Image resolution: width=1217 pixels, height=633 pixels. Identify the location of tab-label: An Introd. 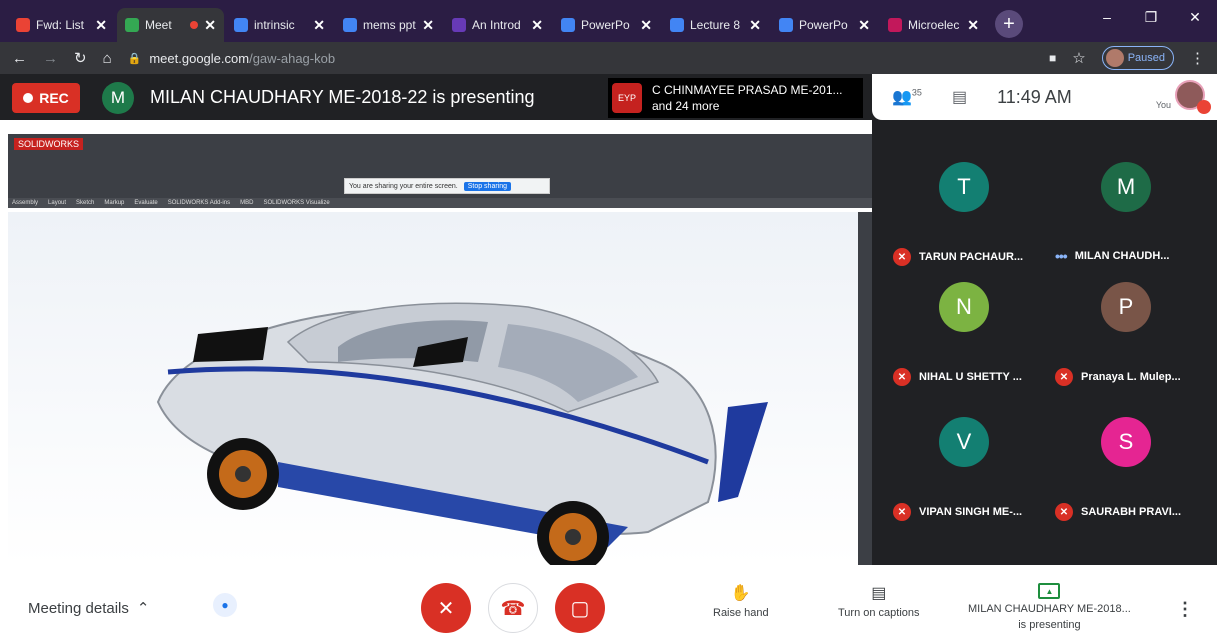
(496, 25).